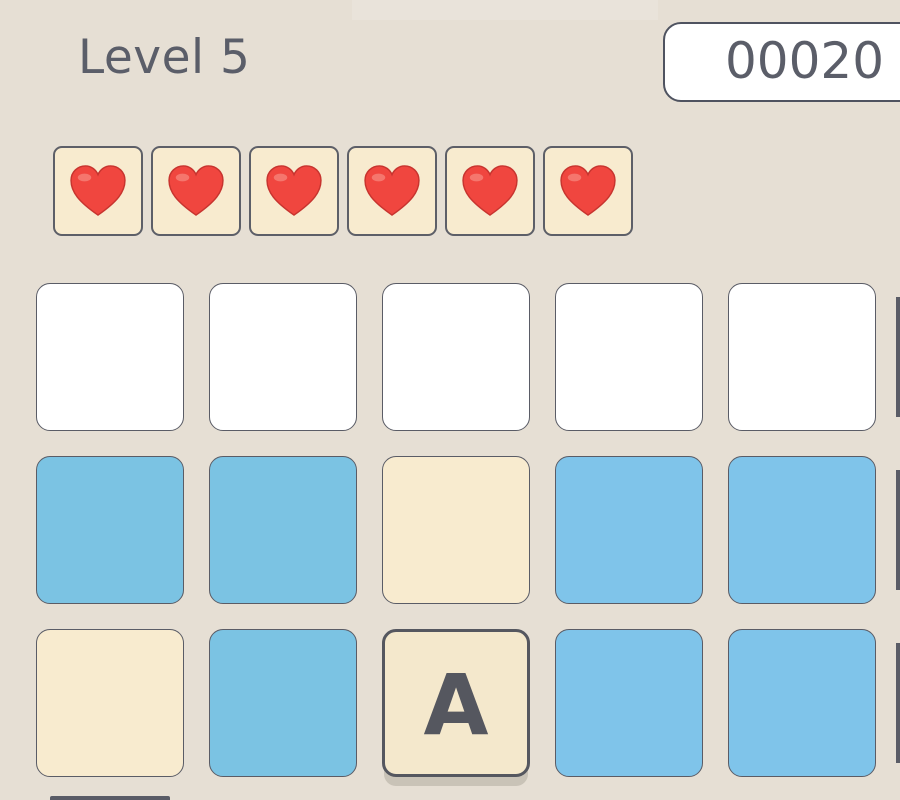 The height and width of the screenshot is (800, 900). I want to click on level-label: Level 5, so click(164, 57).